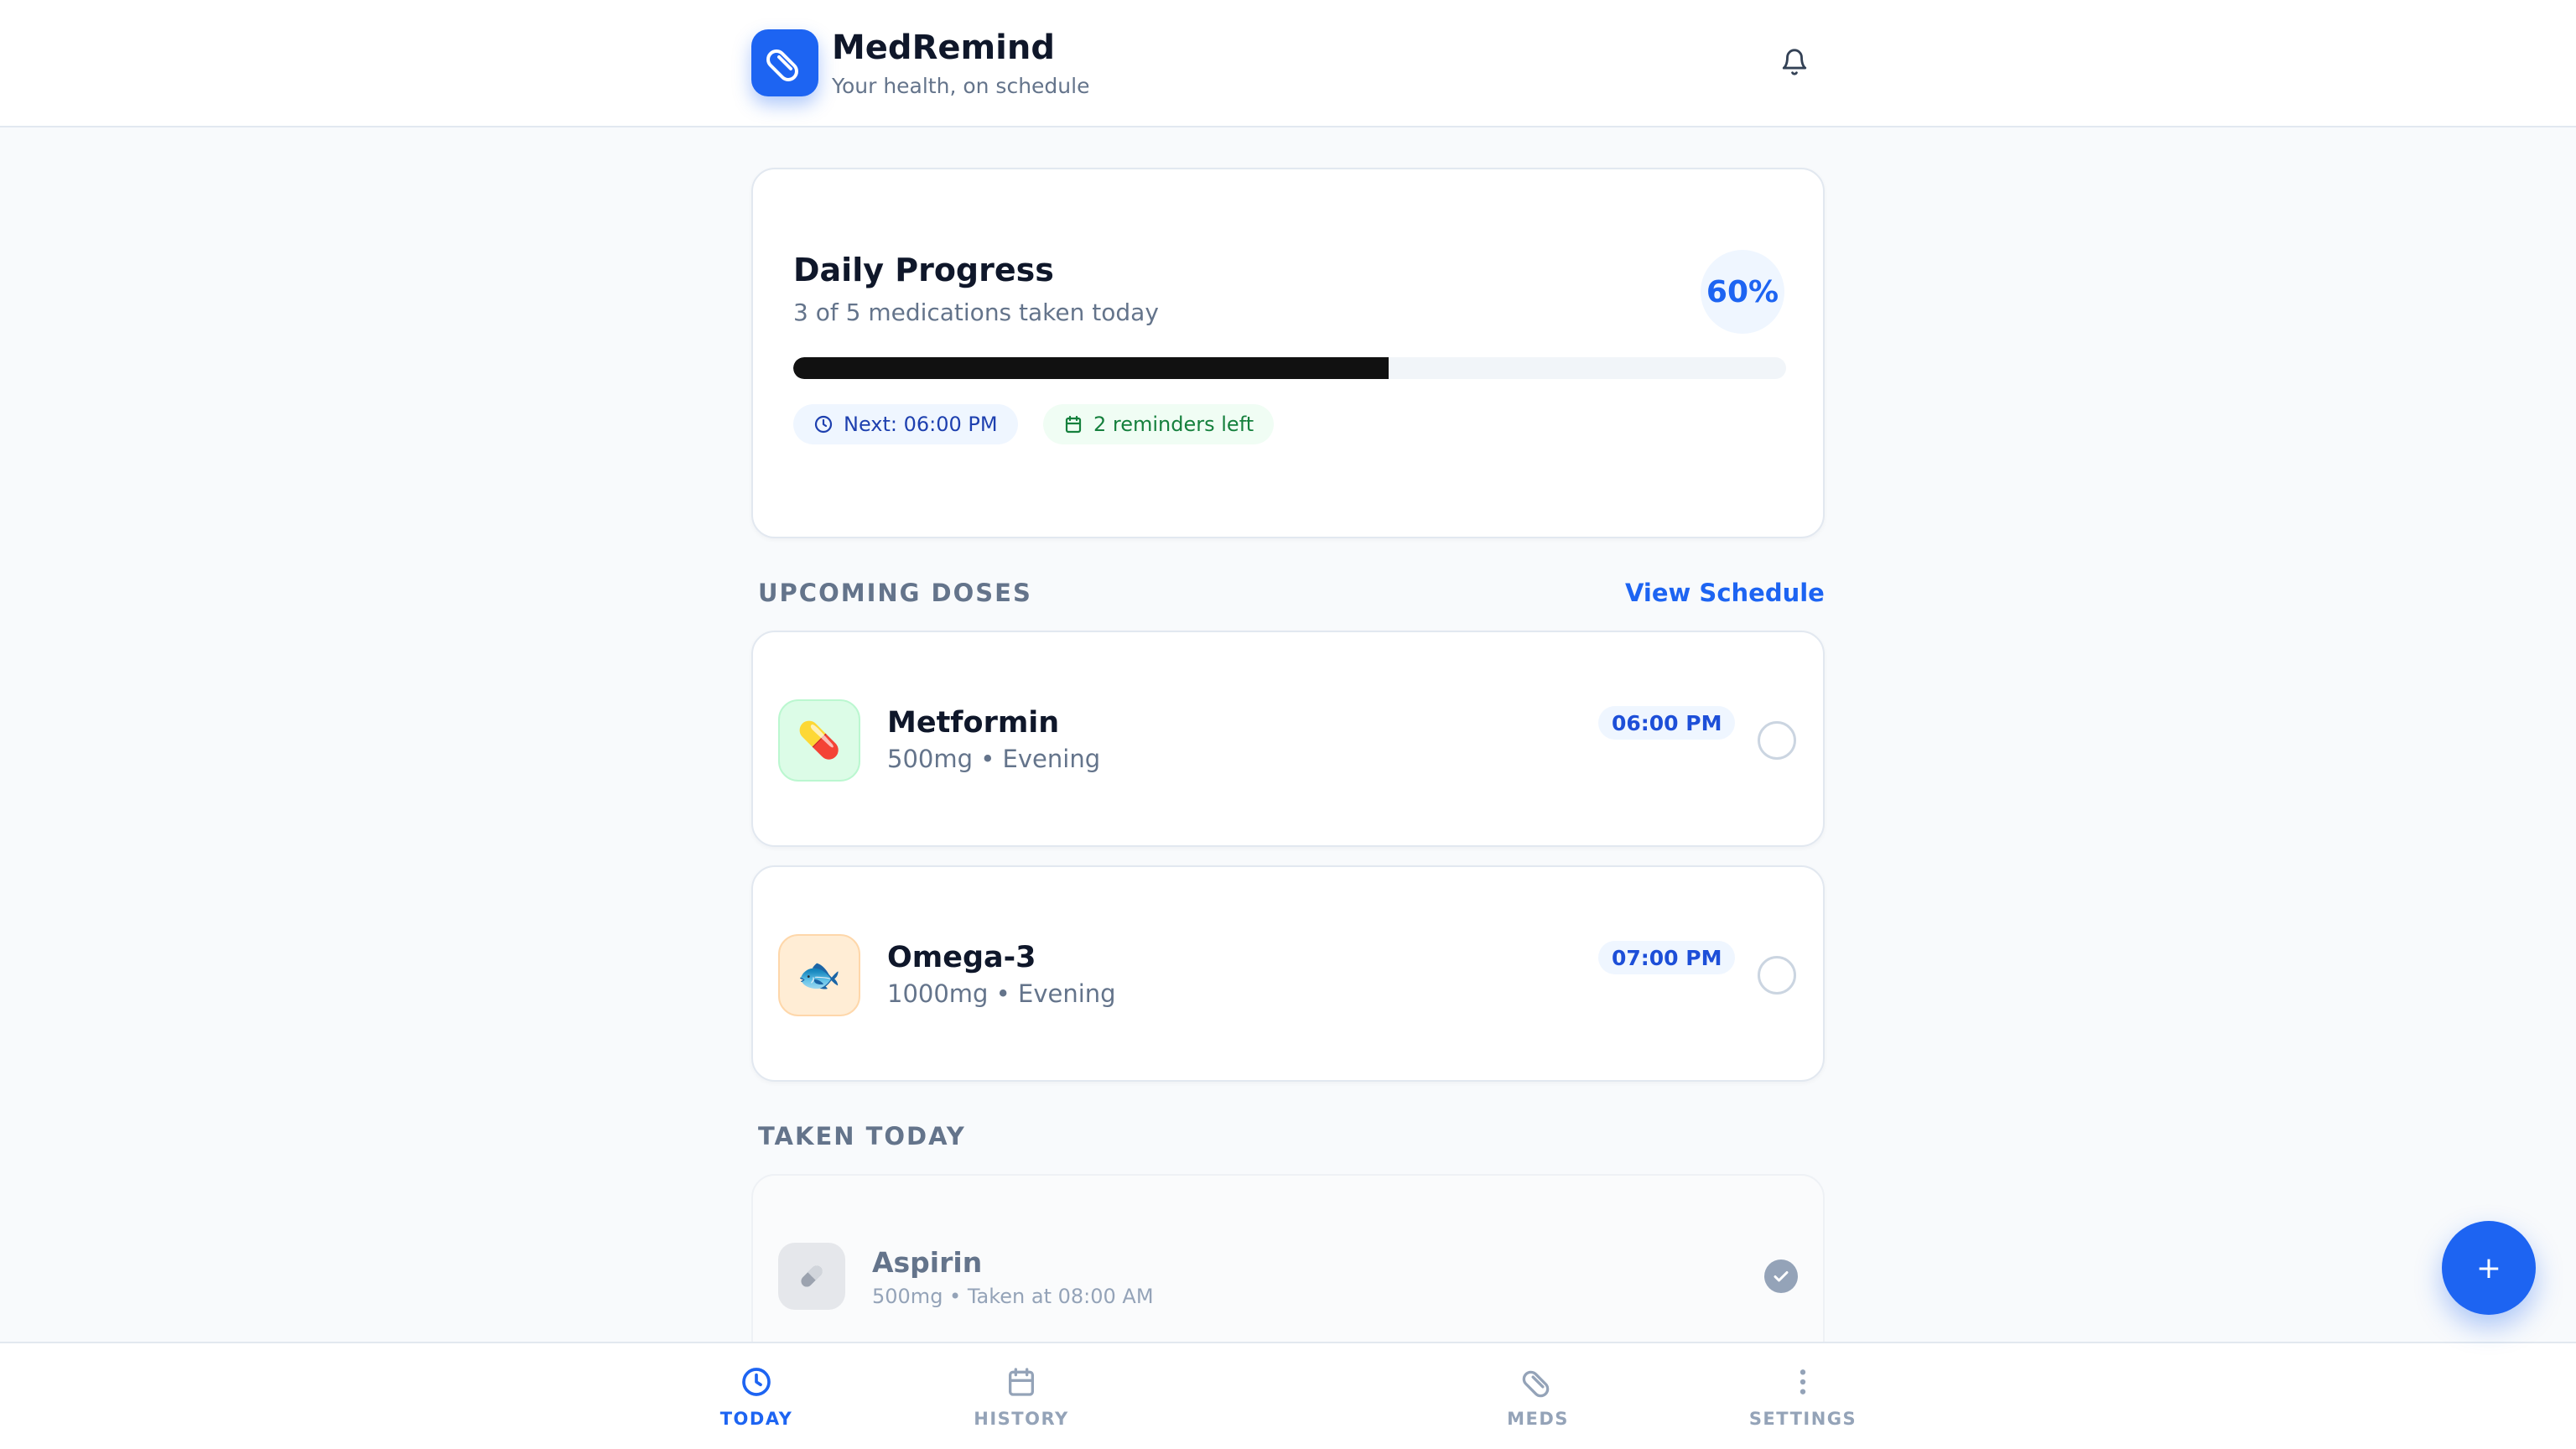 The height and width of the screenshot is (1449, 2576). What do you see at coordinates (1725, 593) in the screenshot?
I see `view-schedule-link: View Schedule` at bounding box center [1725, 593].